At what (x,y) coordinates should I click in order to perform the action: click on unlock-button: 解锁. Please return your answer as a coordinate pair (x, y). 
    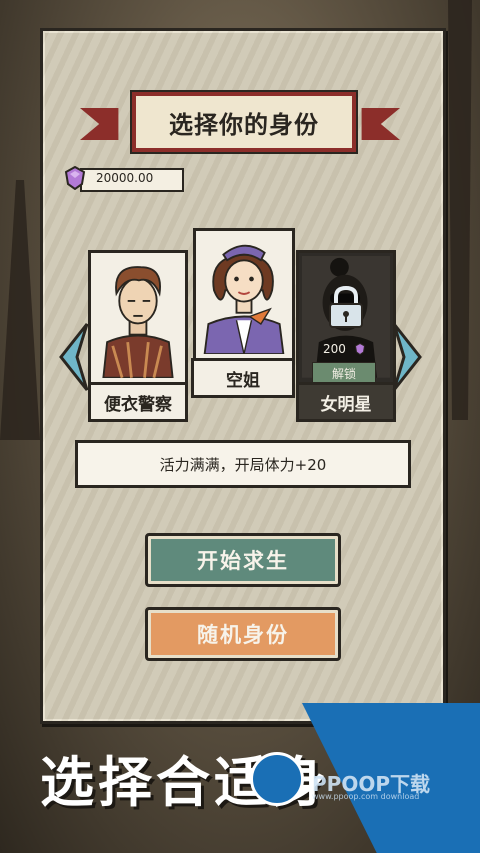
    Looking at the image, I should click on (344, 373).